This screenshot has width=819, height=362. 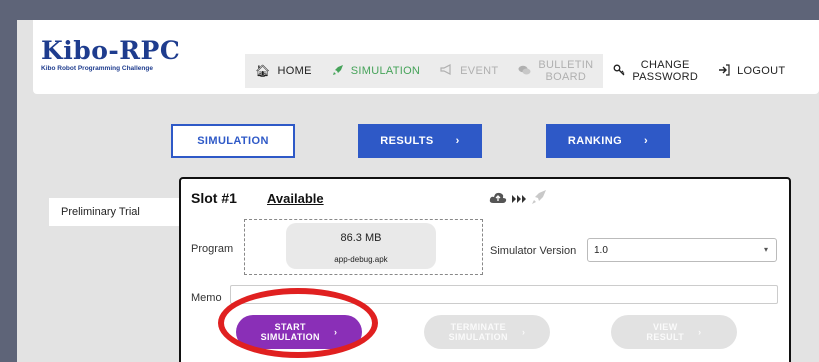 I want to click on megaphone-icon, so click(x=446, y=71).